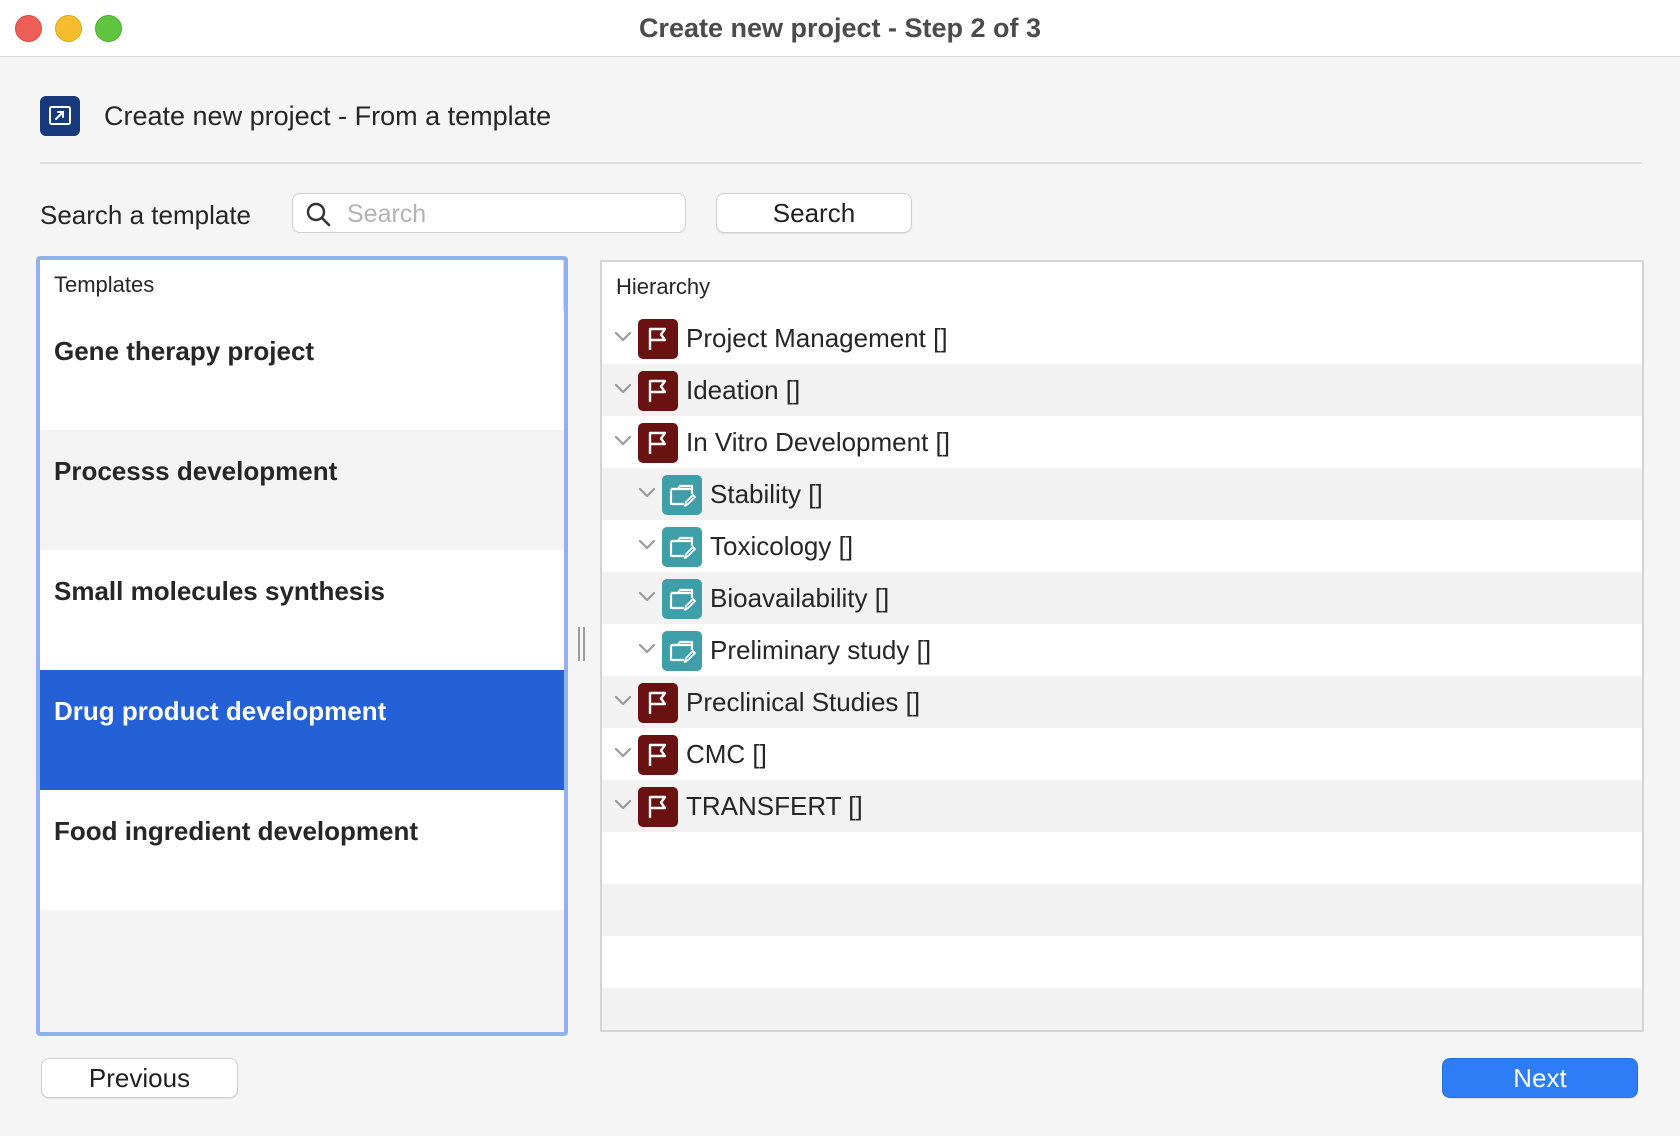 The height and width of the screenshot is (1136, 1680). I want to click on tree-node: Preclinical Studies [], so click(1122, 702).